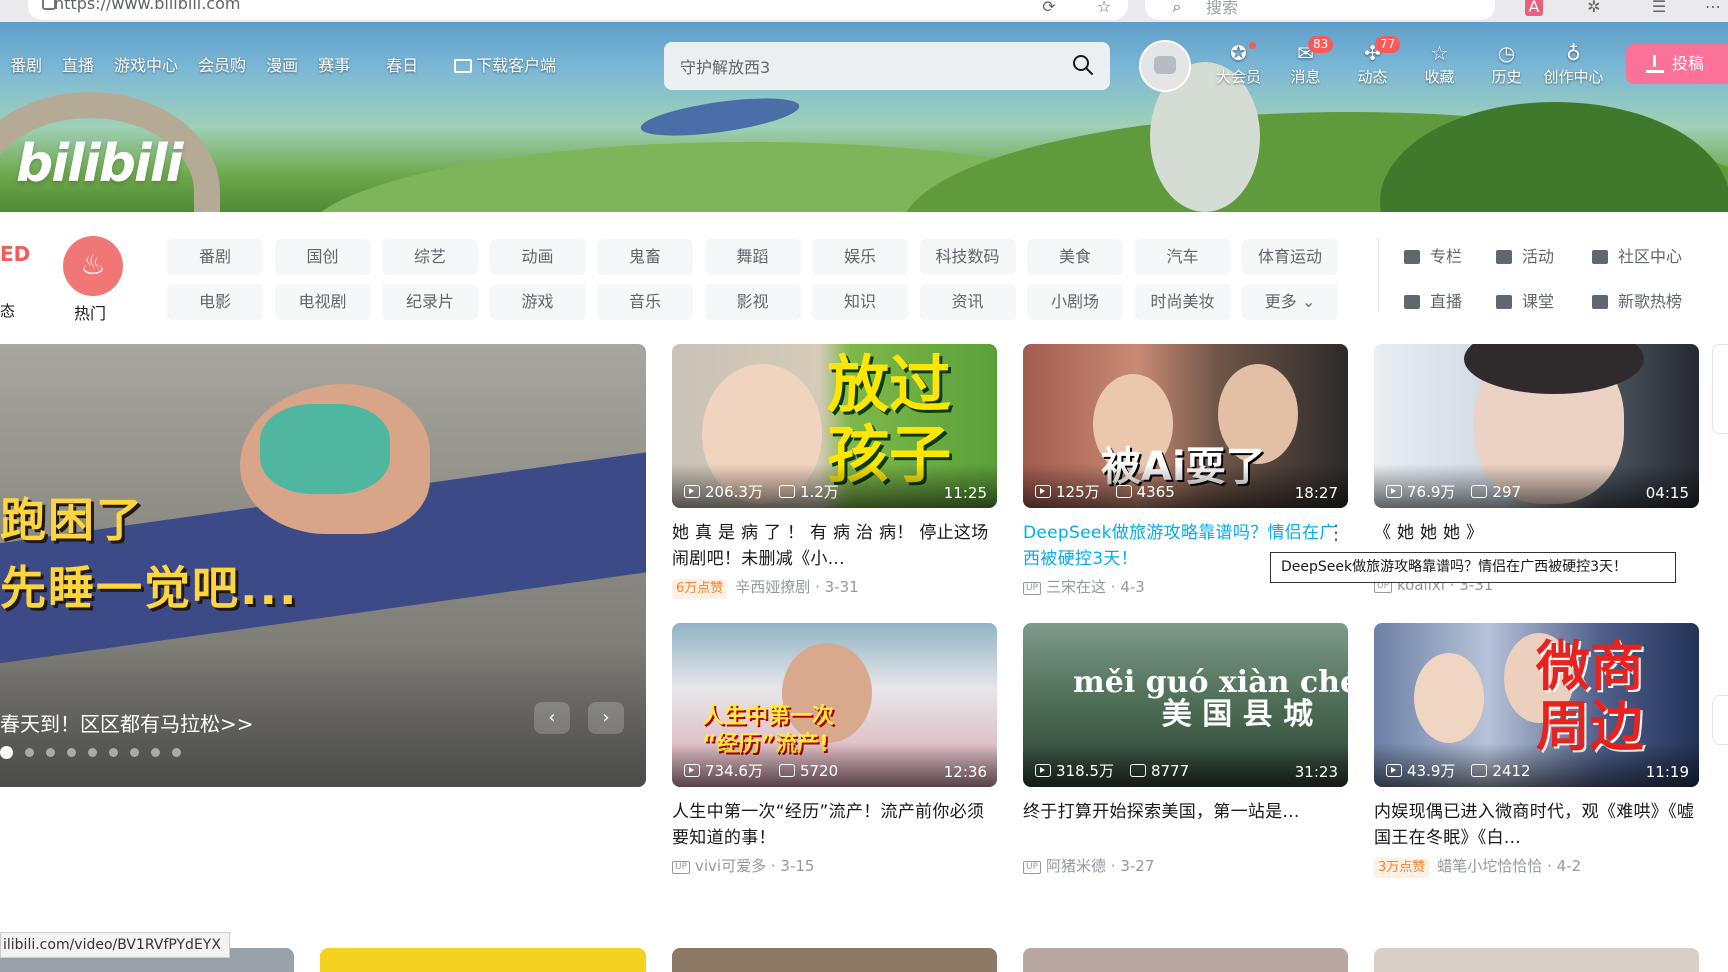 The width and height of the screenshot is (1728, 972). Describe the element at coordinates (1573, 53) in the screenshot. I see `bulb-icon: ♁` at that location.